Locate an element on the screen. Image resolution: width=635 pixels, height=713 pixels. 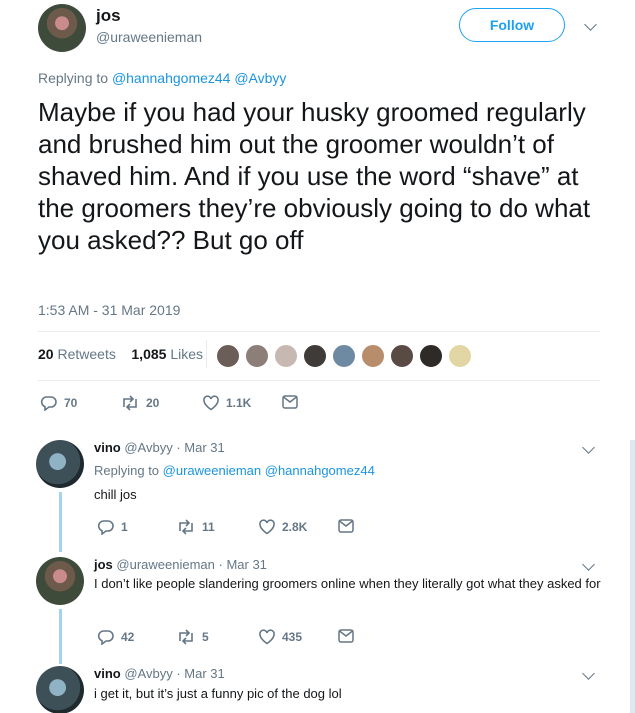
reply-count: 70 is located at coordinates (71, 403).